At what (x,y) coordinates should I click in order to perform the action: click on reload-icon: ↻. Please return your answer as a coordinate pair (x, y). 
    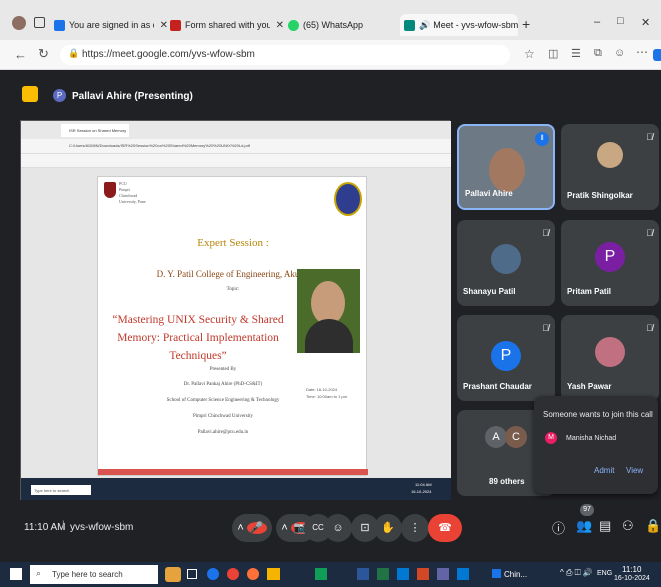
    Looking at the image, I should click on (43, 54).